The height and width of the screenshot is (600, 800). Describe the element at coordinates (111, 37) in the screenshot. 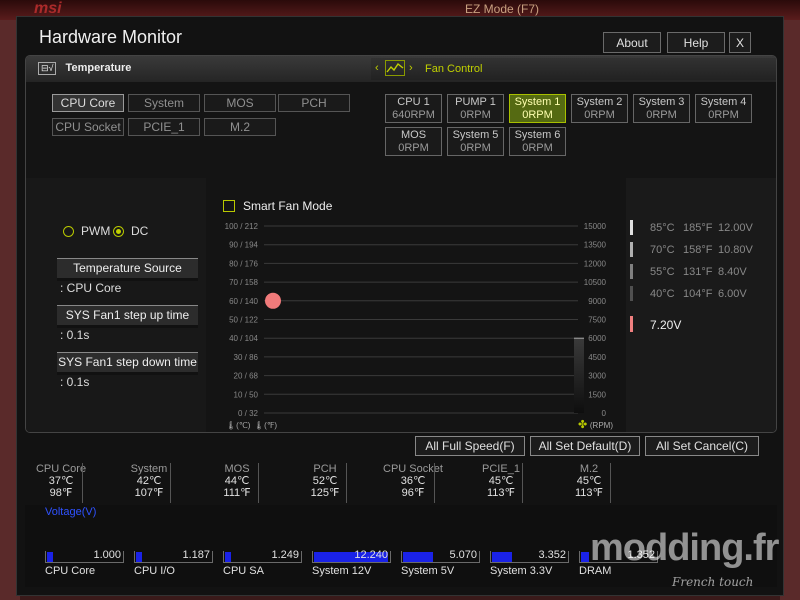

I see `window-title: Hardware Monitor` at that location.